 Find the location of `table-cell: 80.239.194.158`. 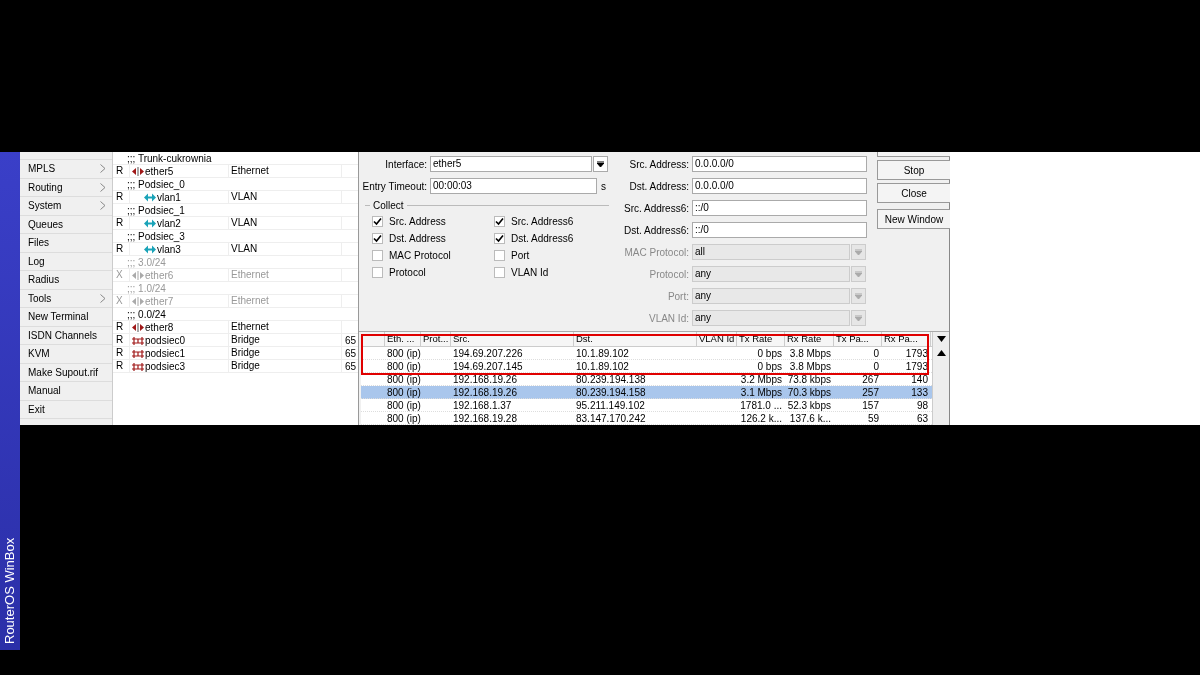

table-cell: 80.239.194.158 is located at coordinates (611, 392).